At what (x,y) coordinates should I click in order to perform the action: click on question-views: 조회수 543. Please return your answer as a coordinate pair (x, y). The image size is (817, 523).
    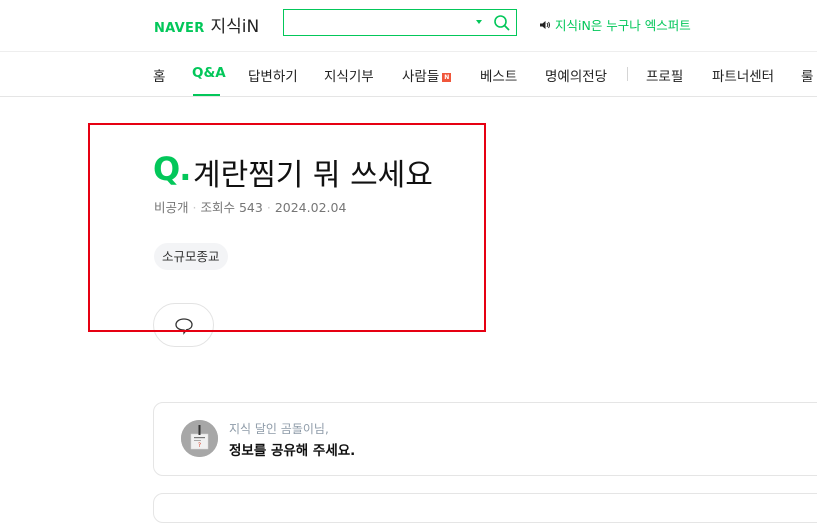
    Looking at the image, I should click on (231, 207).